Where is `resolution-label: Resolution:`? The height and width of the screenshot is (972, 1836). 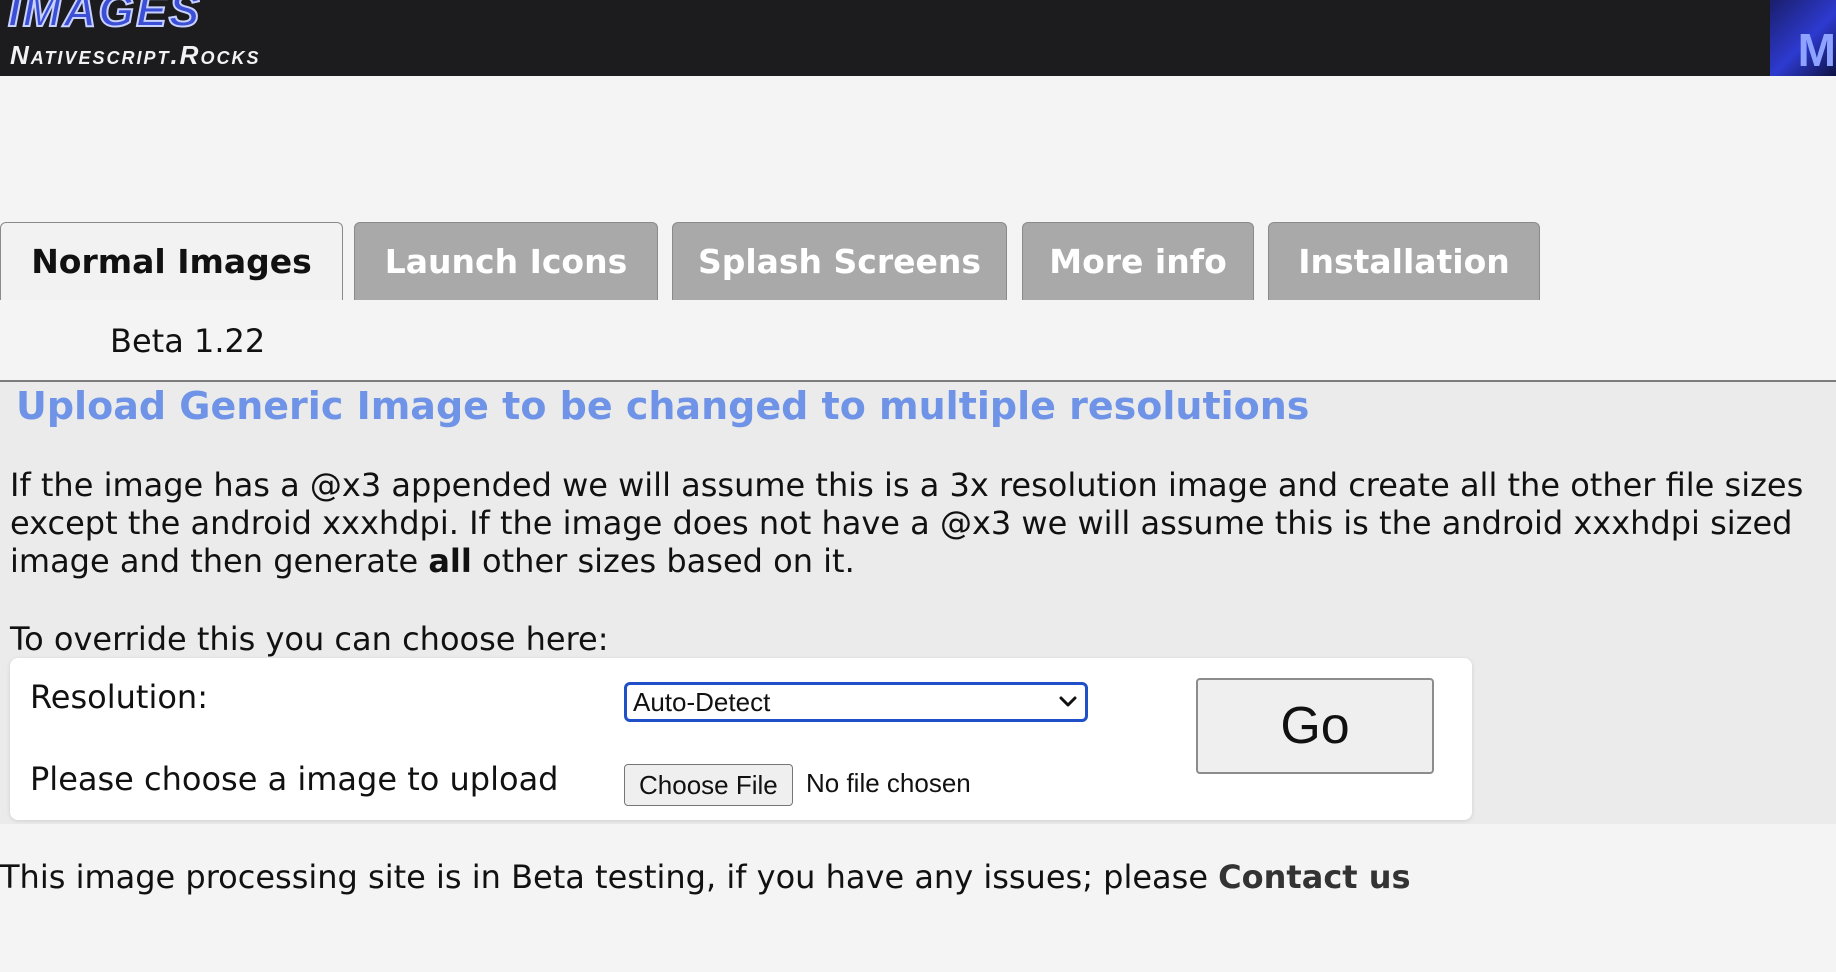
resolution-label: Resolution: is located at coordinates (119, 697).